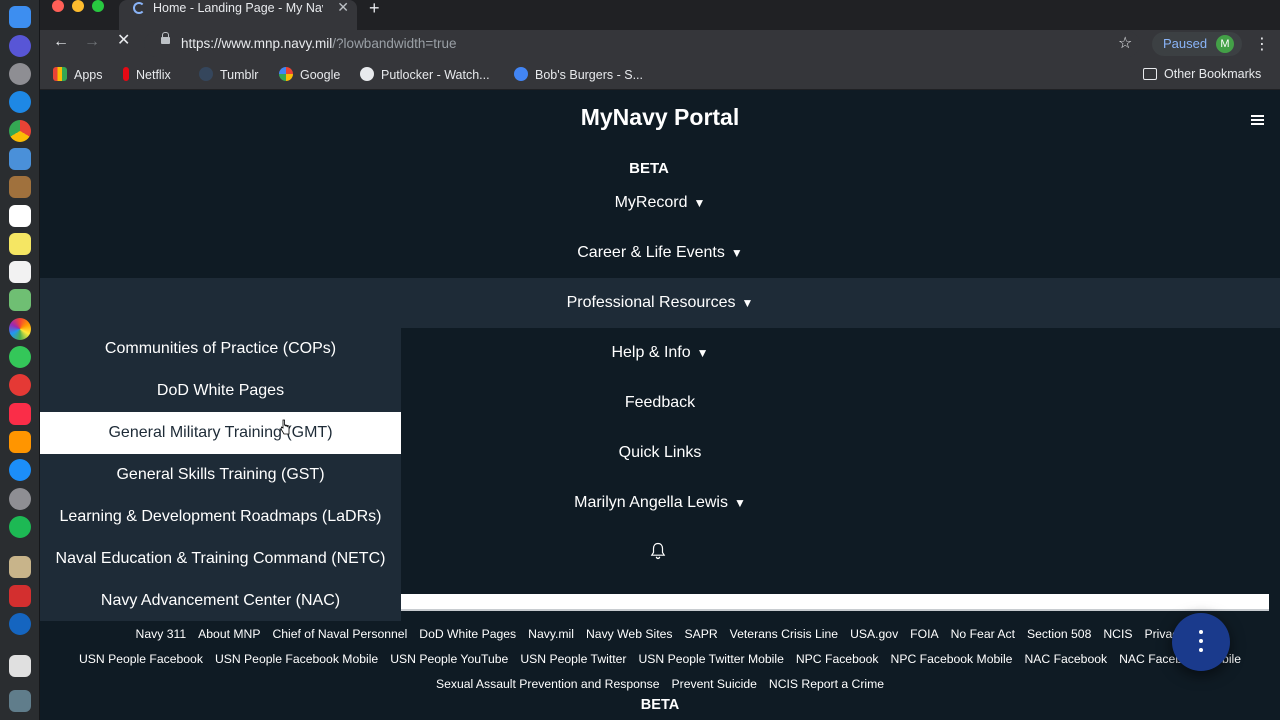 This screenshot has height=720, width=1280. I want to click on minimize-window-button, so click(78, 6).